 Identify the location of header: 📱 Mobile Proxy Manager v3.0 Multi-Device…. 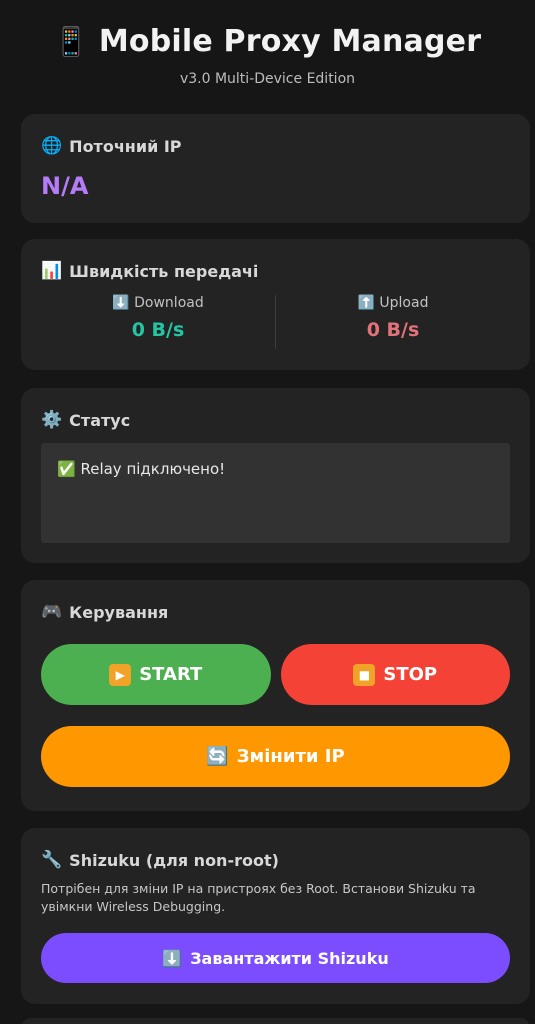
(267, 43).